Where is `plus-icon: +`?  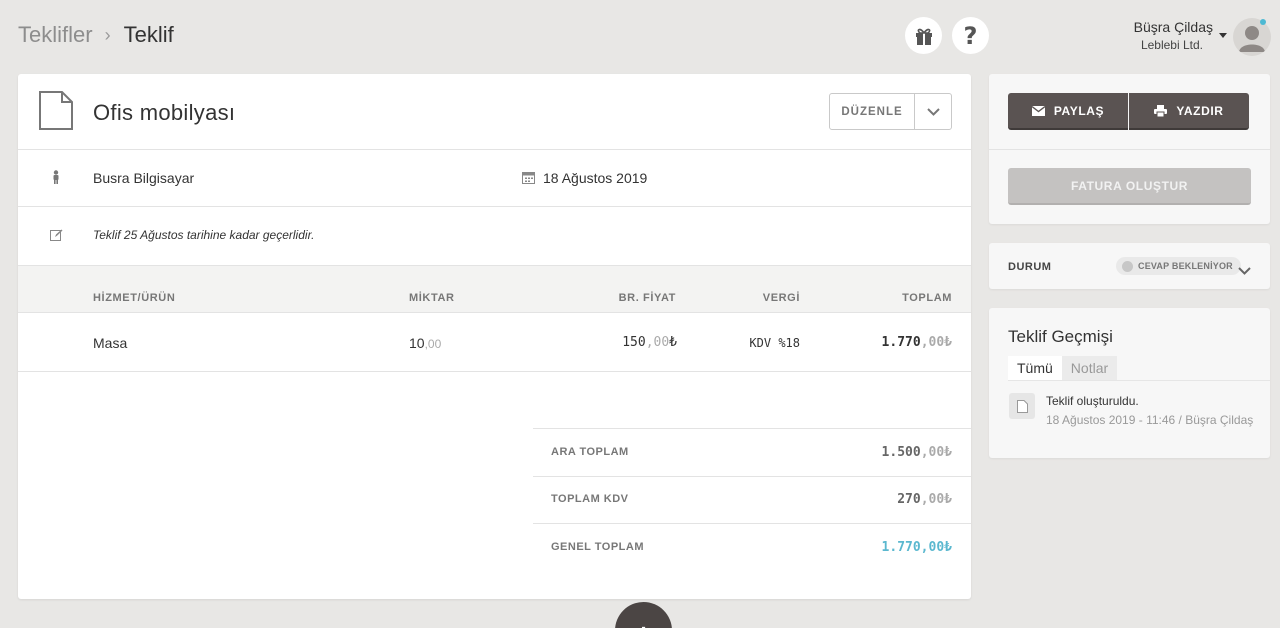 plus-icon: + is located at coordinates (643, 623).